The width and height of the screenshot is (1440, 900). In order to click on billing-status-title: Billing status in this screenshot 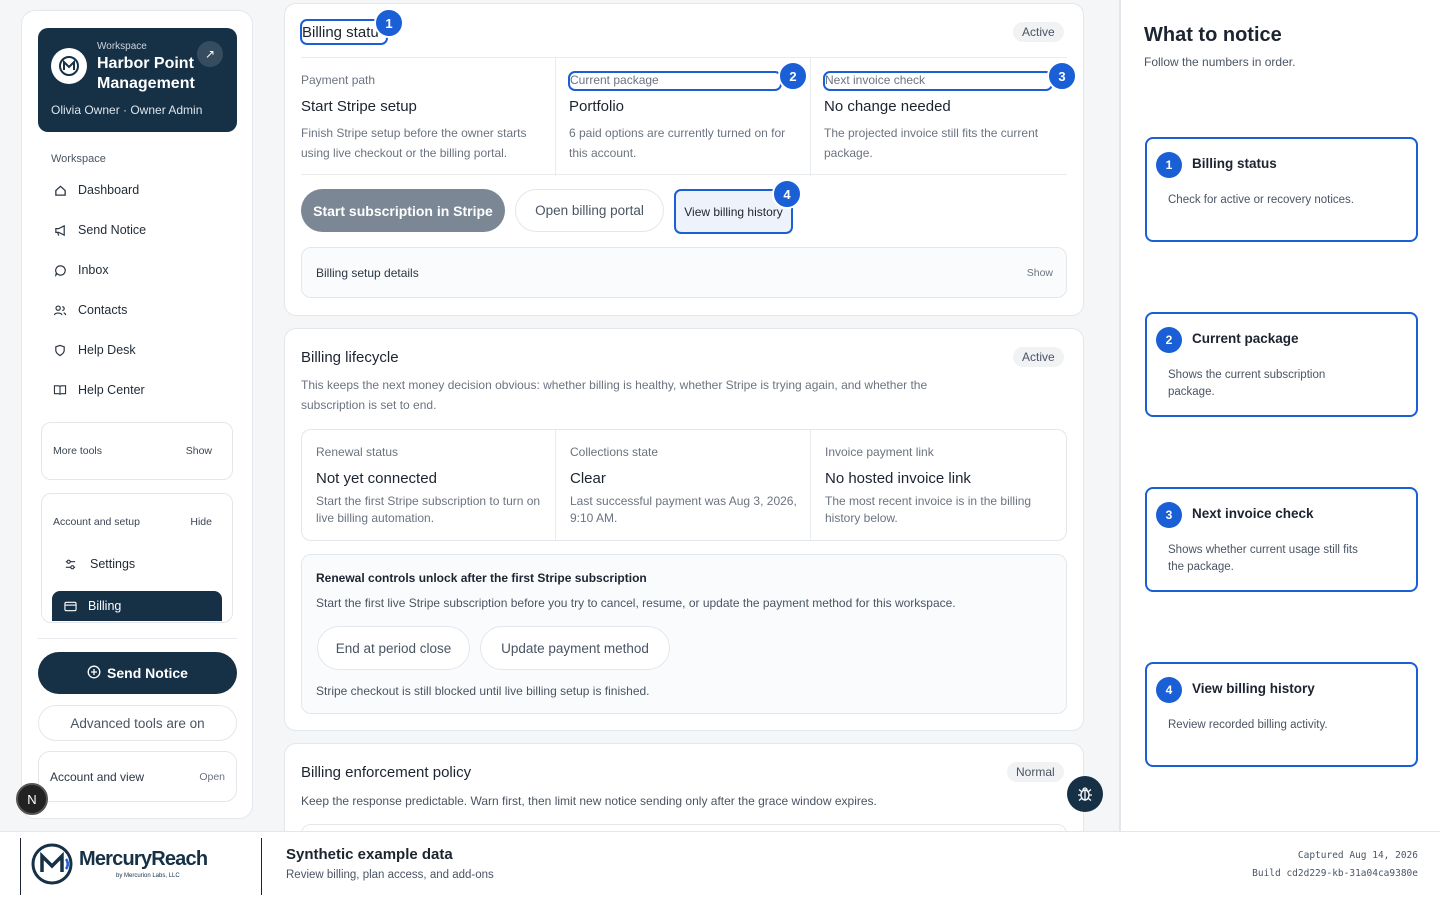, I will do `click(340, 32)`.